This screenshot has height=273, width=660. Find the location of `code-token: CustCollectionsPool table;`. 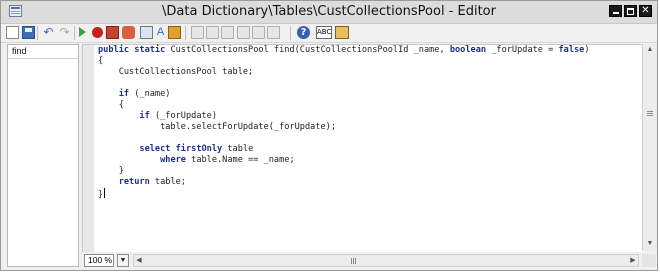

code-token: CustCollectionsPool table; is located at coordinates (176, 72).